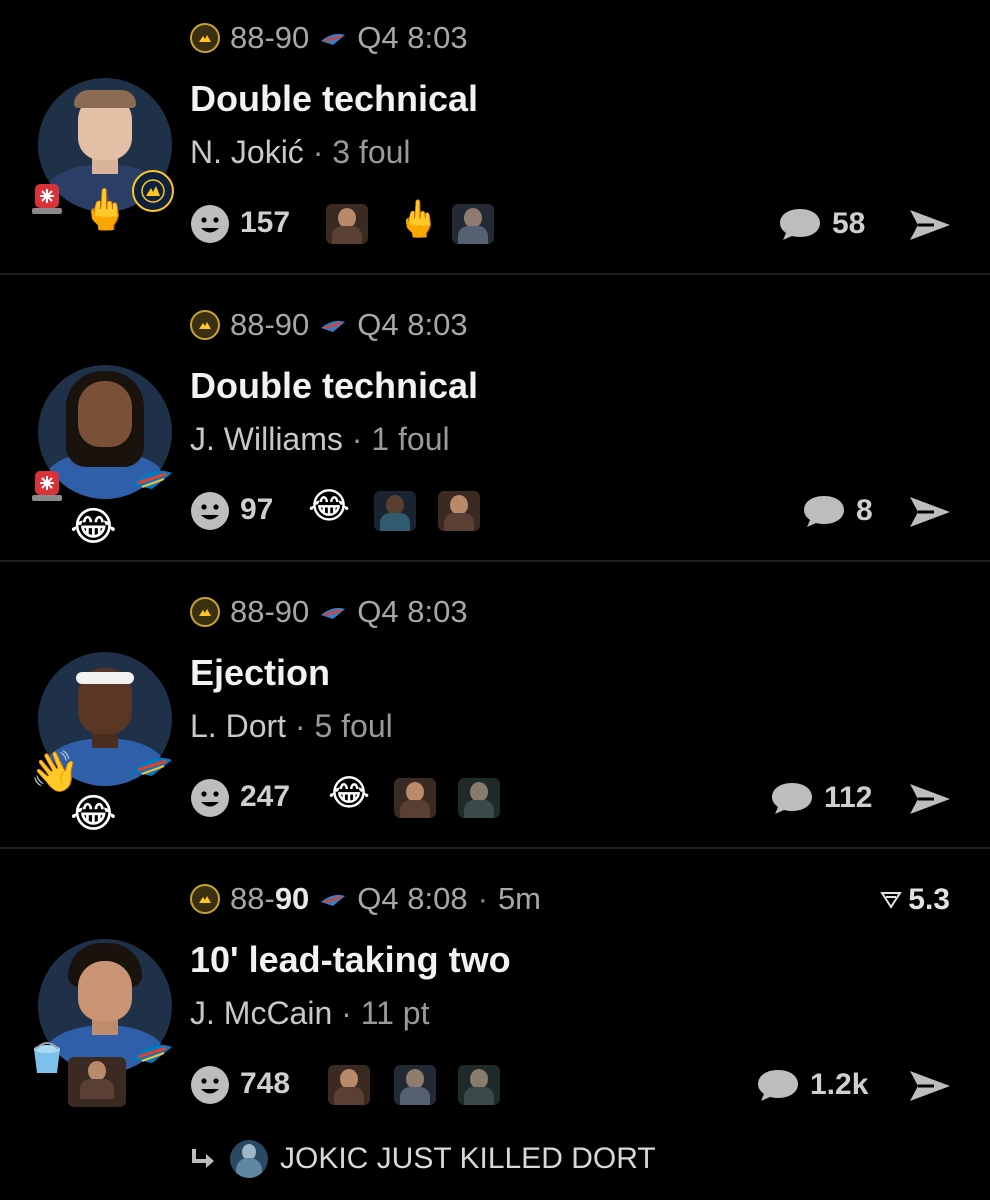 Image resolution: width=990 pixels, height=1200 pixels. I want to click on player-line: J. Williams · 1 foul, so click(320, 439).